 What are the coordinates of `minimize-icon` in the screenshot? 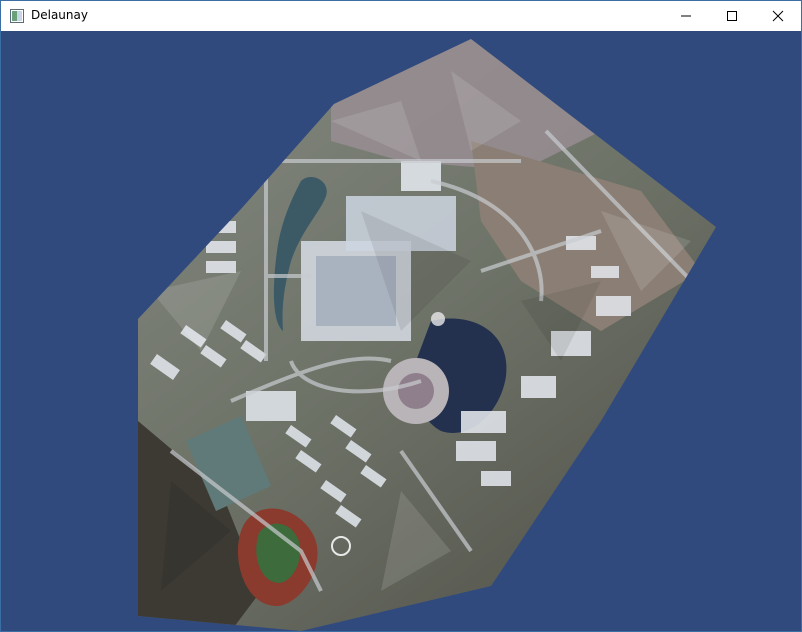 It's located at (686, 16).